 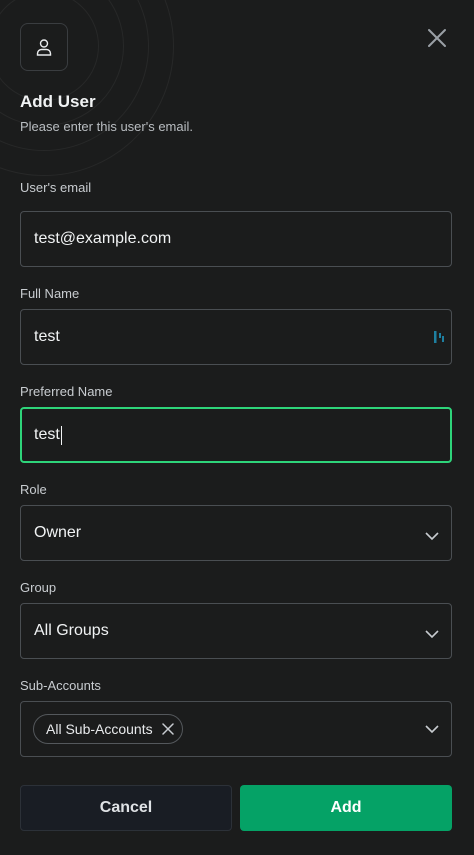 What do you see at coordinates (440, 337) in the screenshot?
I see `password-manager-icon` at bounding box center [440, 337].